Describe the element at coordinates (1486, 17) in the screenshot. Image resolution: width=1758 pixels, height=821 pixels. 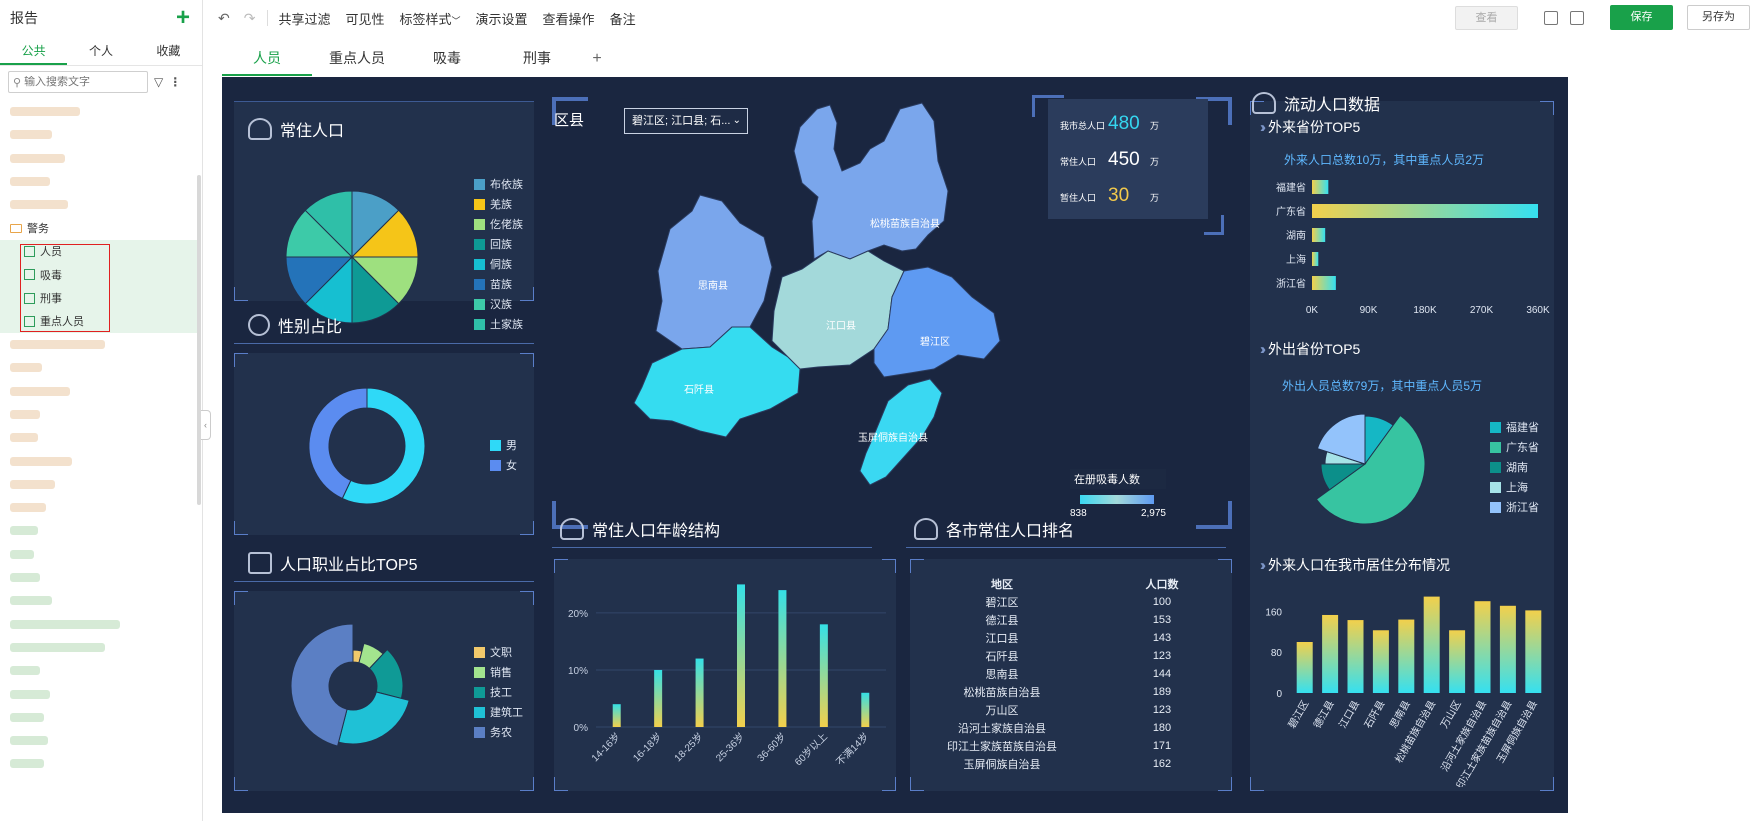
I see `view-button: 查看` at that location.